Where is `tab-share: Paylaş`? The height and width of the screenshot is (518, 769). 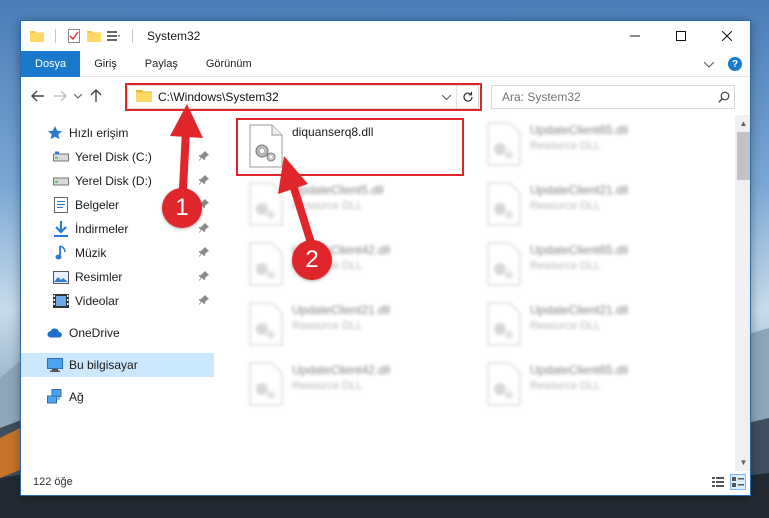
tab-share: Paylaş is located at coordinates (161, 64).